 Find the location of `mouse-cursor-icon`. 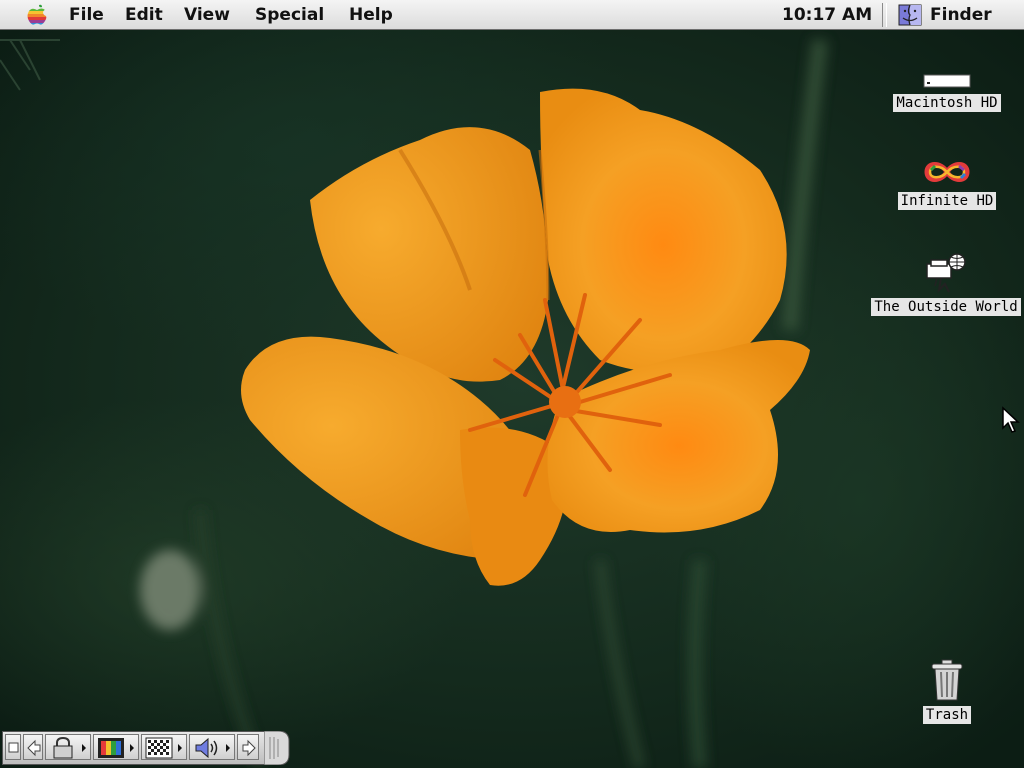

mouse-cursor-icon is located at coordinates (1011, 419).